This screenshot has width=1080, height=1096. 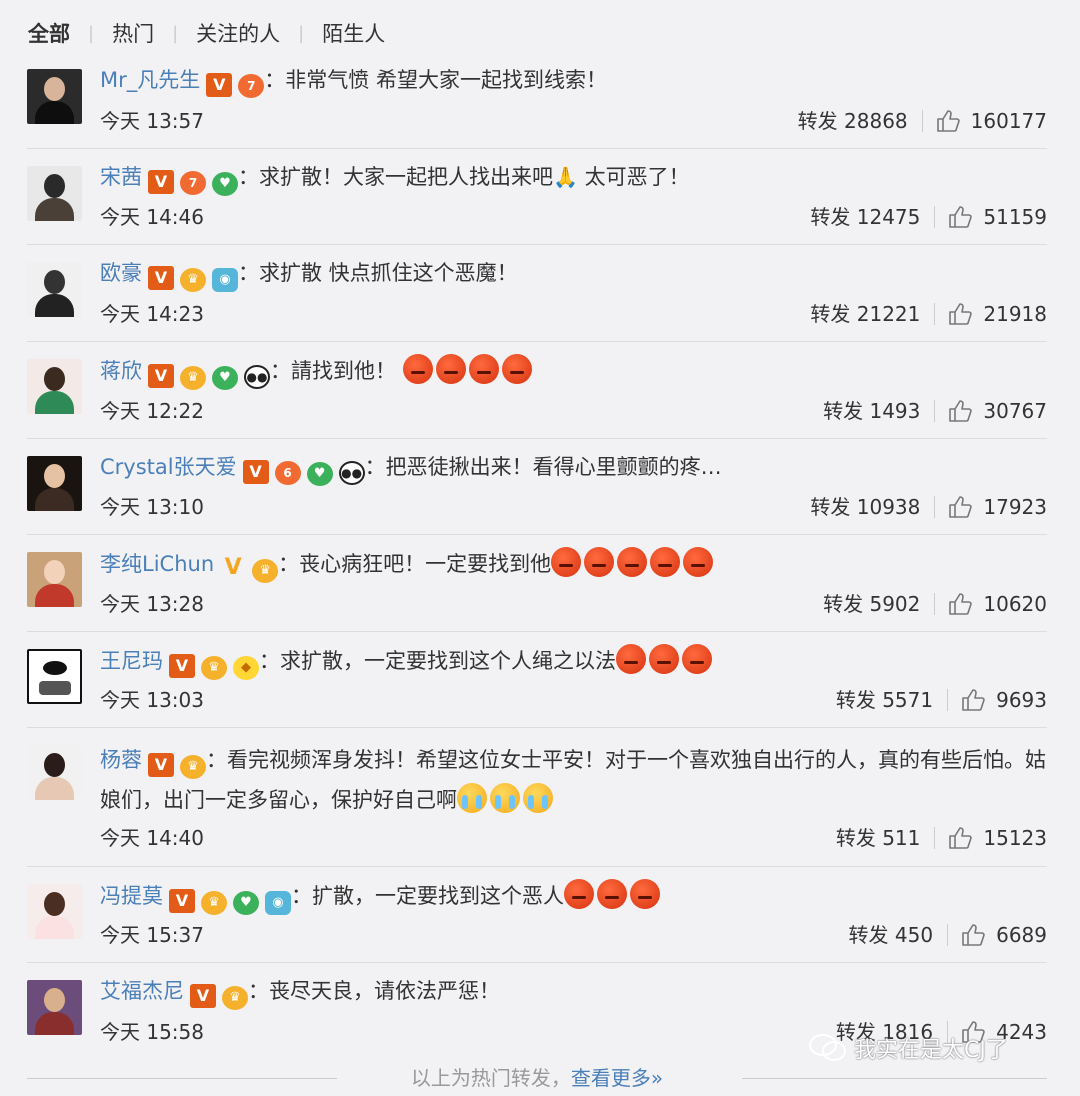 I want to click on stats: 转发 5571 9693, so click(x=941, y=700).